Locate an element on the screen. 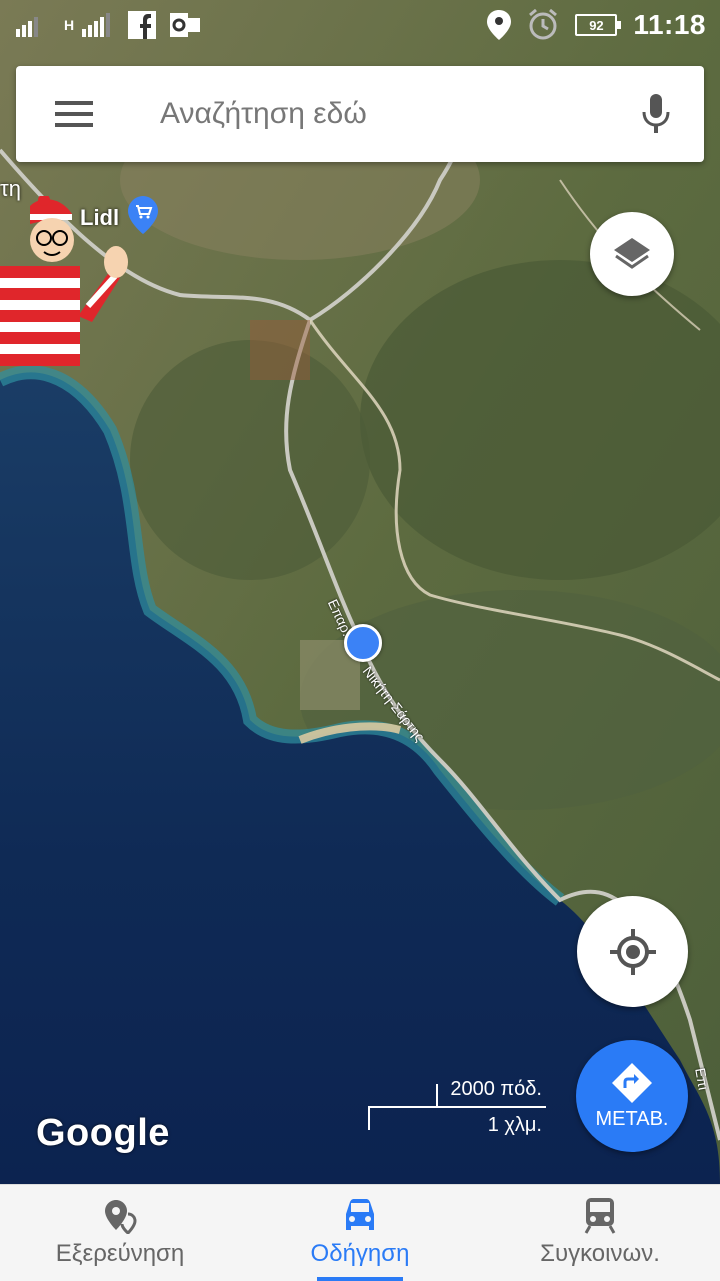 This screenshot has height=1281, width=720. battery-icon: 92 is located at coordinates (598, 25).